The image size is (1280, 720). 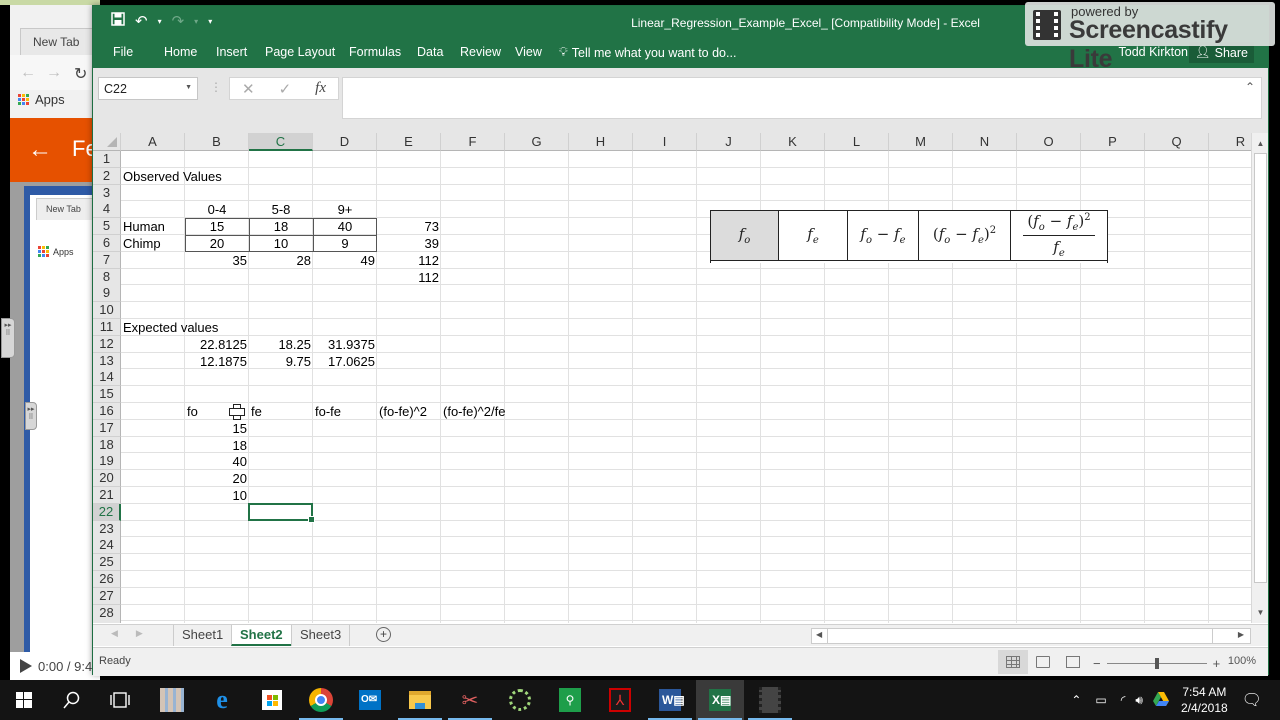 I want to click on column-header-b: B, so click(x=217, y=142).